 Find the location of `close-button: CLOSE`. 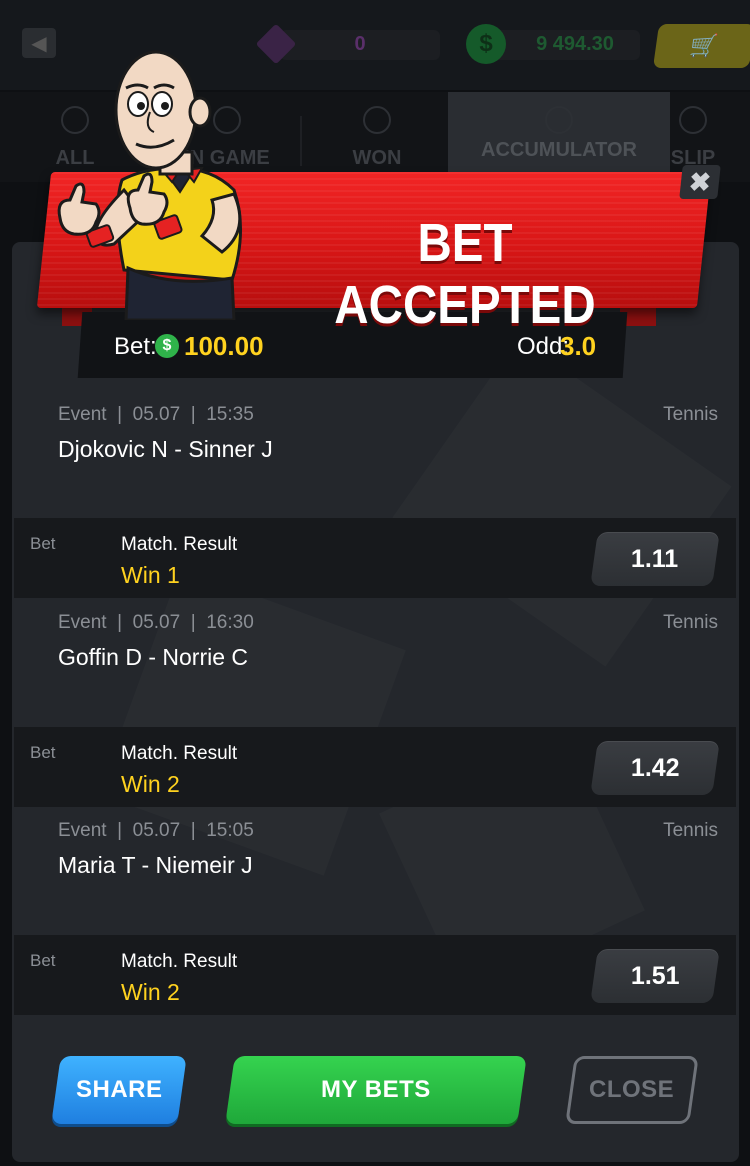

close-button: CLOSE is located at coordinates (632, 1090).